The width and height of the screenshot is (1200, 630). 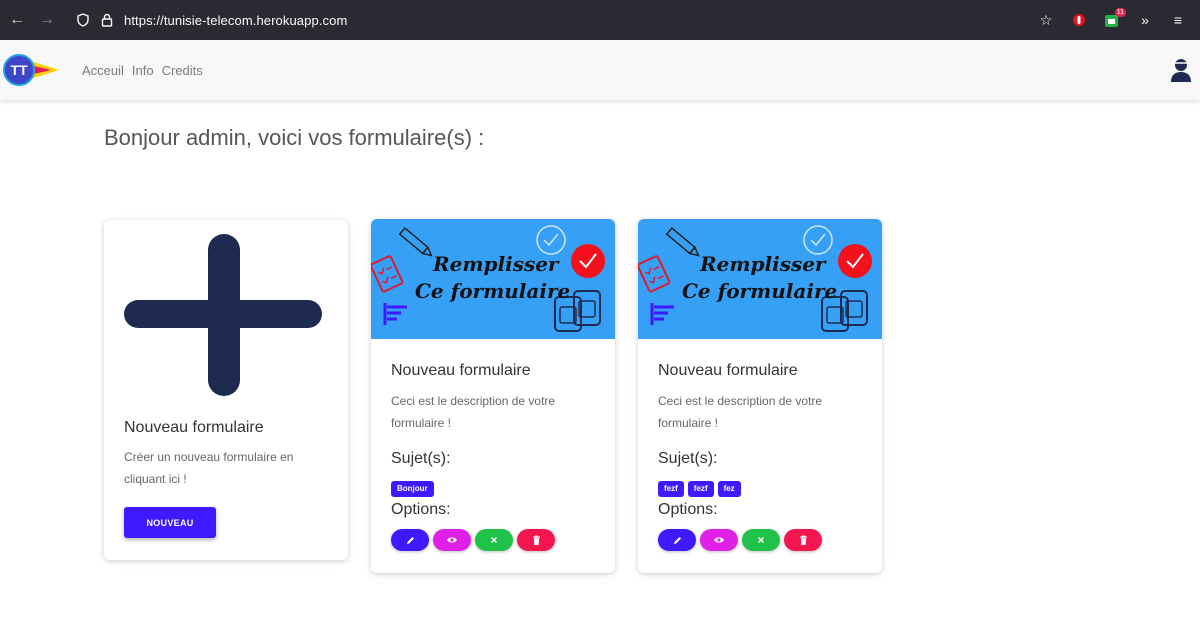 What do you see at coordinates (143, 70) in the screenshot?
I see `nav-link-info: Info` at bounding box center [143, 70].